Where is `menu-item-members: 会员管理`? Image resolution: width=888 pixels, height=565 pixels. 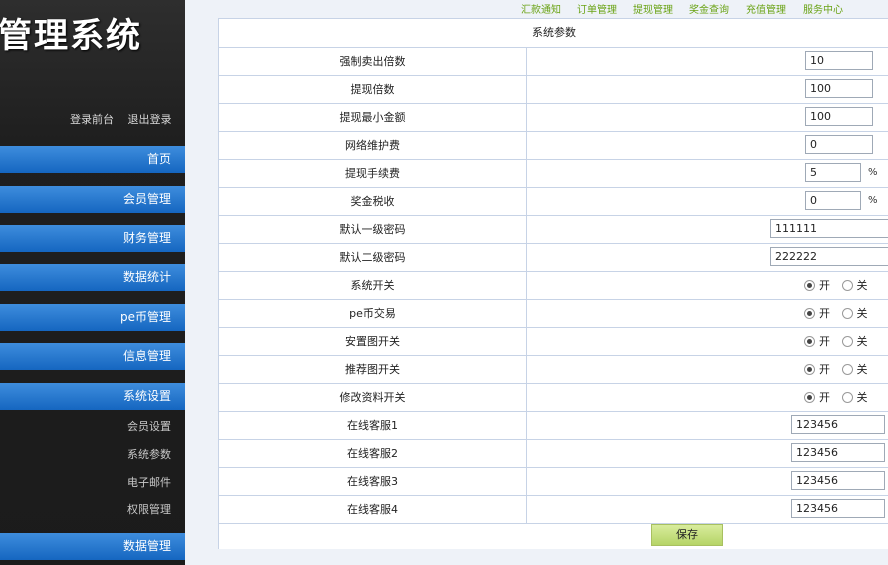
menu-item-members: 会员管理 is located at coordinates (92, 199).